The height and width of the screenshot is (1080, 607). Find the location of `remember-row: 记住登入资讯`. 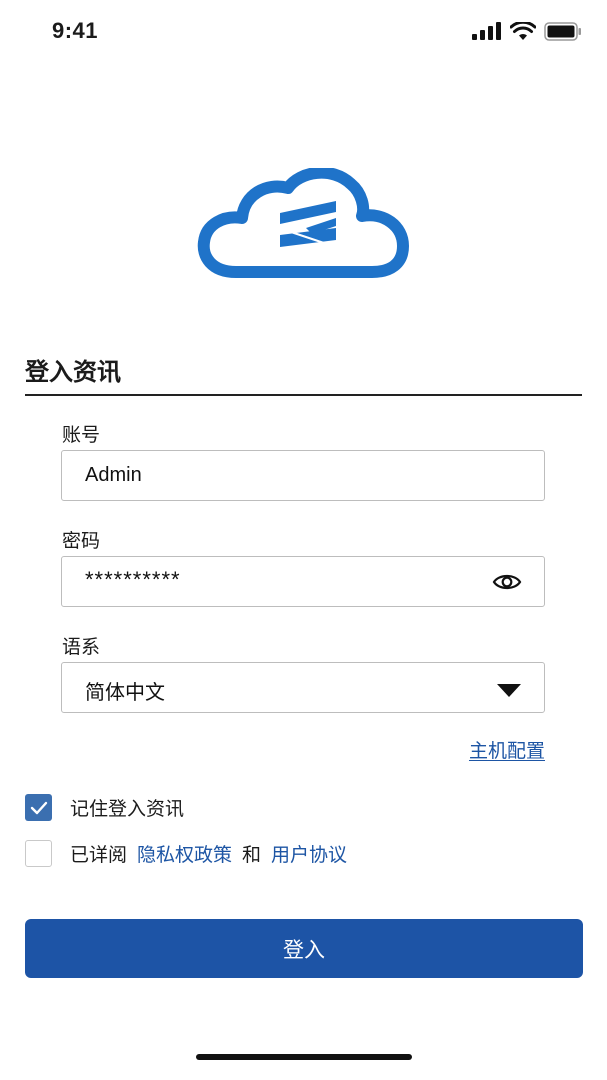

remember-row: 记住登入资讯 is located at coordinates (104, 807).